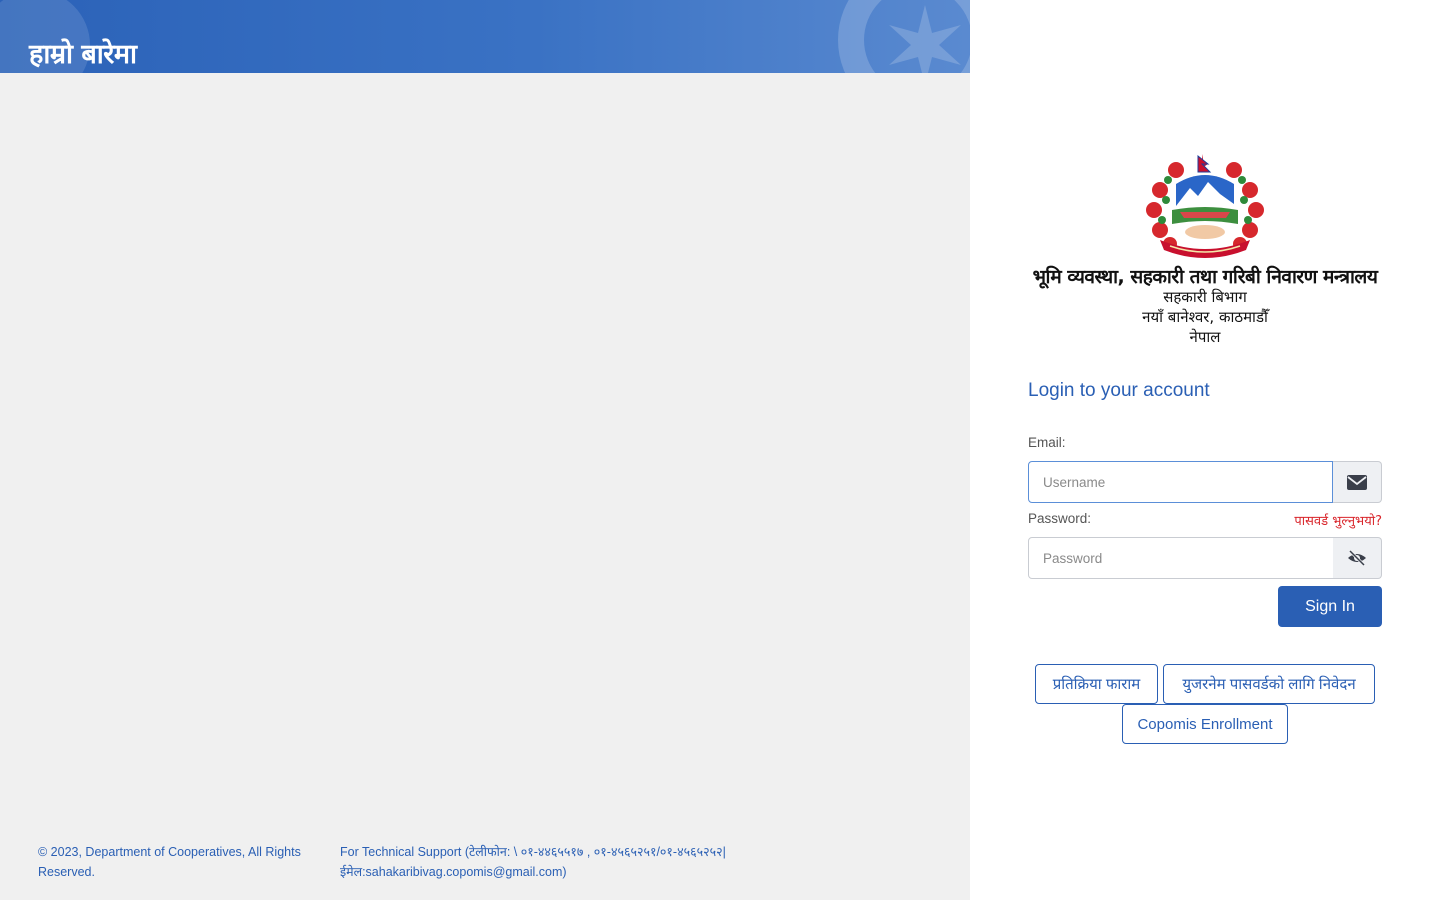  What do you see at coordinates (1205, 337) in the screenshot?
I see `country: नेपाल` at bounding box center [1205, 337].